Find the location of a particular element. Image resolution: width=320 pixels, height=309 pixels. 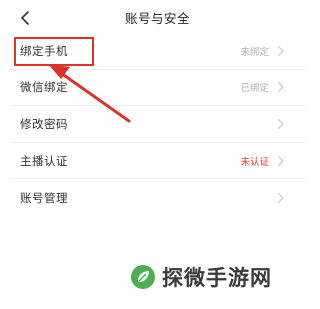

settings-row-account-manage: 账号管理 is located at coordinates (157, 197).